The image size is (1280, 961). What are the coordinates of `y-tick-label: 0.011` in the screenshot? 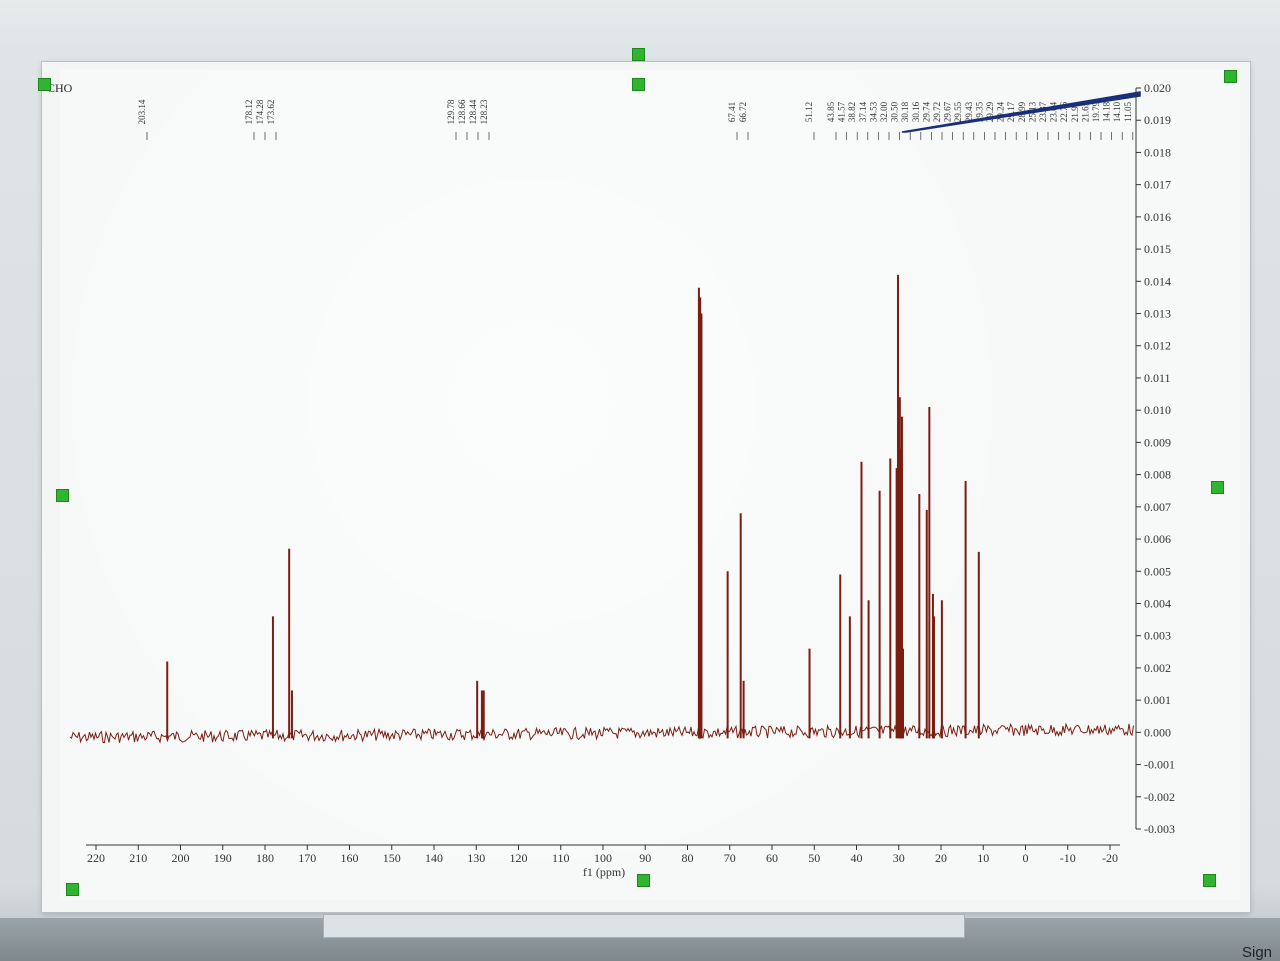 It's located at (1157, 378).